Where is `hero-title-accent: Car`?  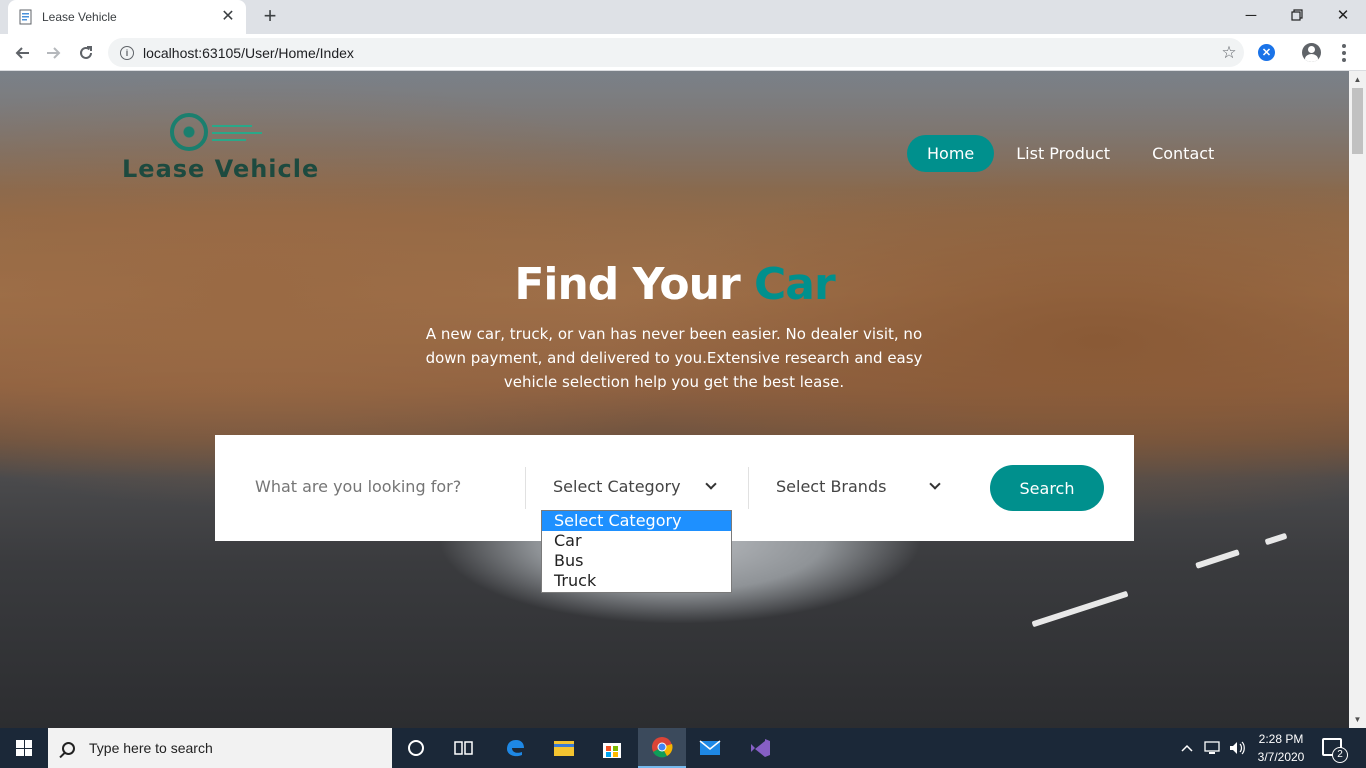
hero-title-accent: Car is located at coordinates (795, 284).